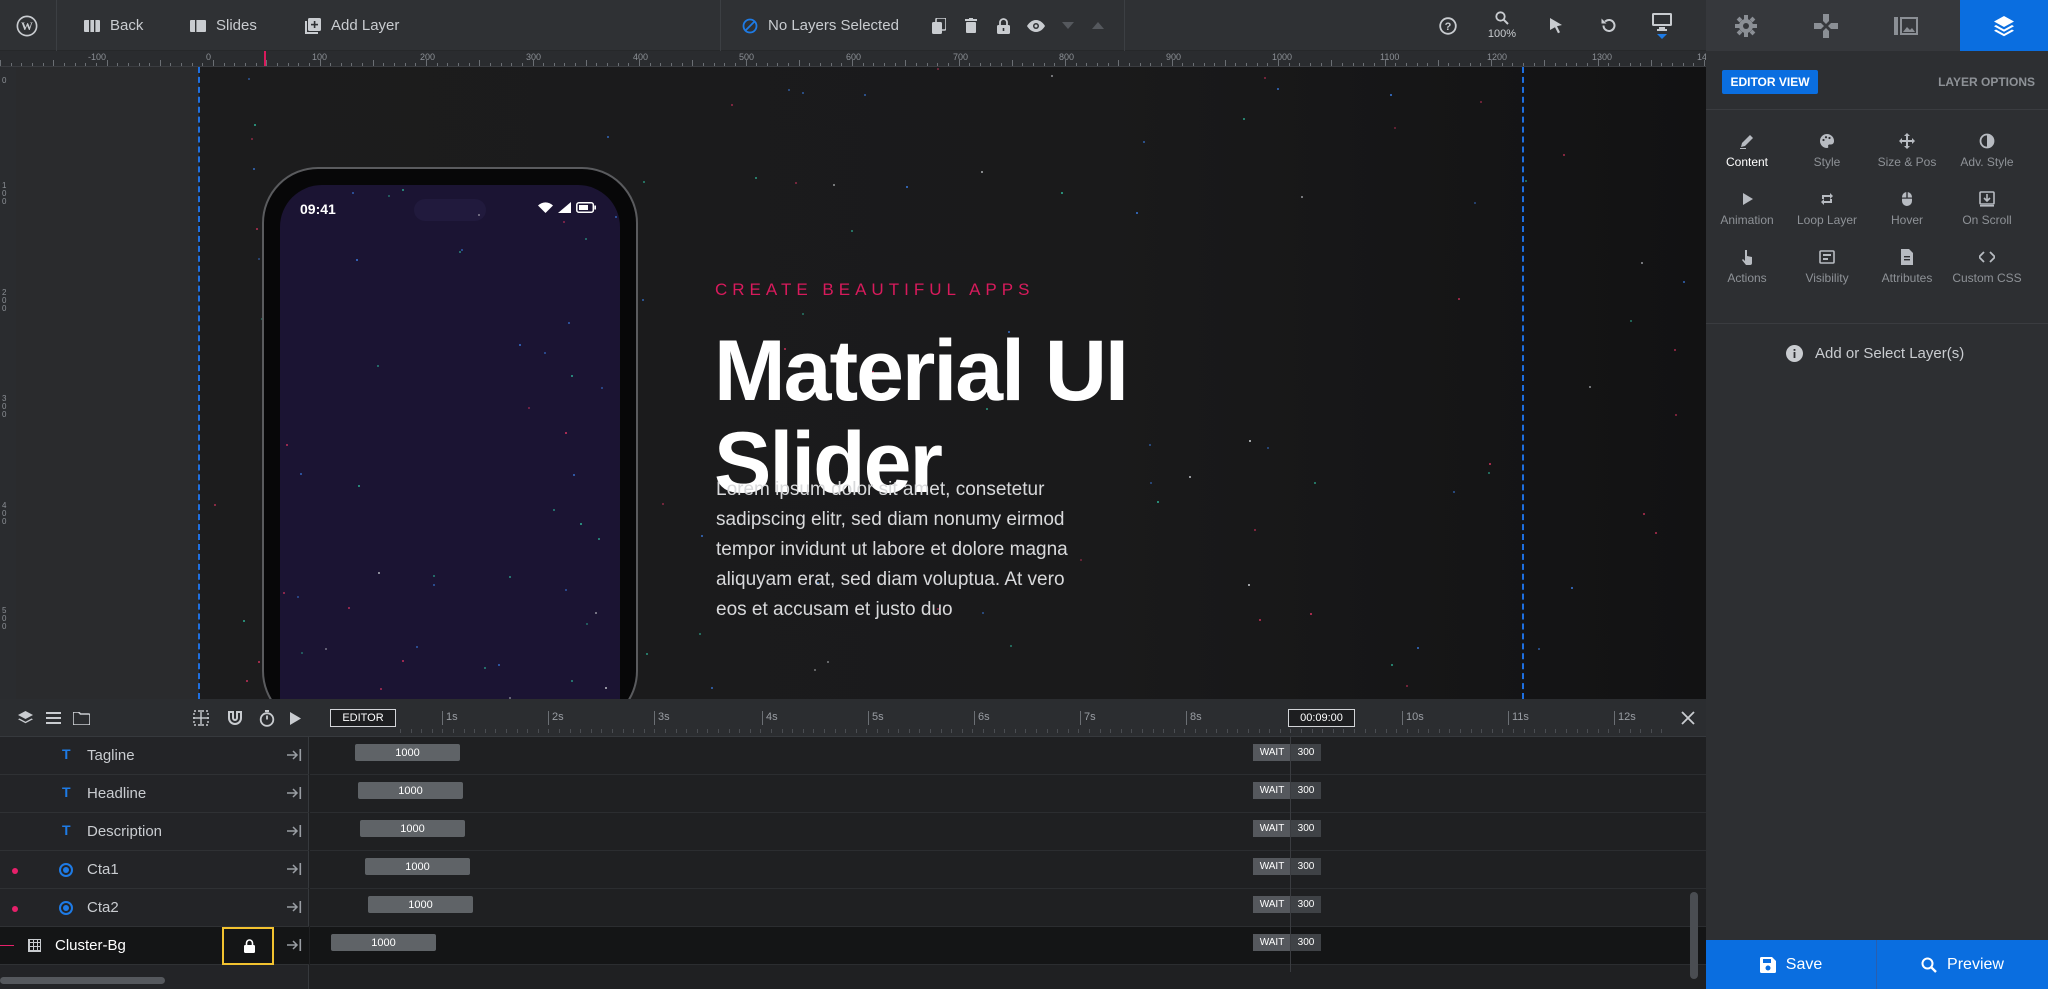  I want to click on list-view-icon, so click(53, 718).